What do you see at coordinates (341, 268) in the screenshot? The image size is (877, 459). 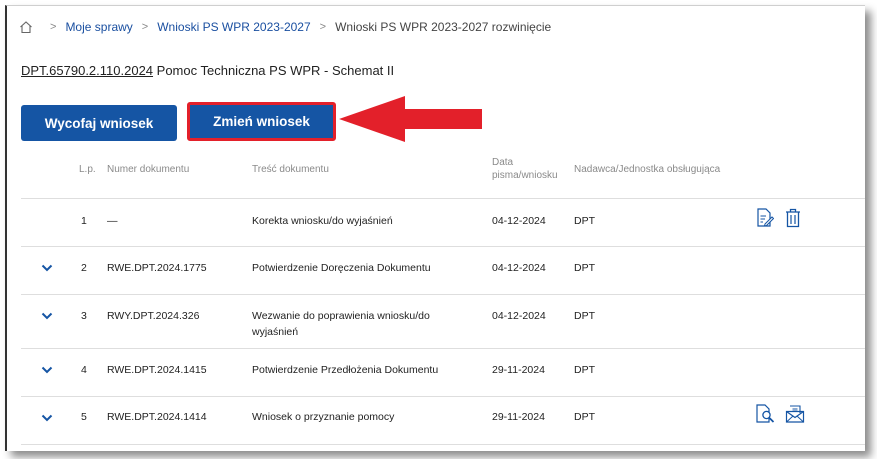 I see `row-content: Potwierdzenie Doręczenia Dokumentu` at bounding box center [341, 268].